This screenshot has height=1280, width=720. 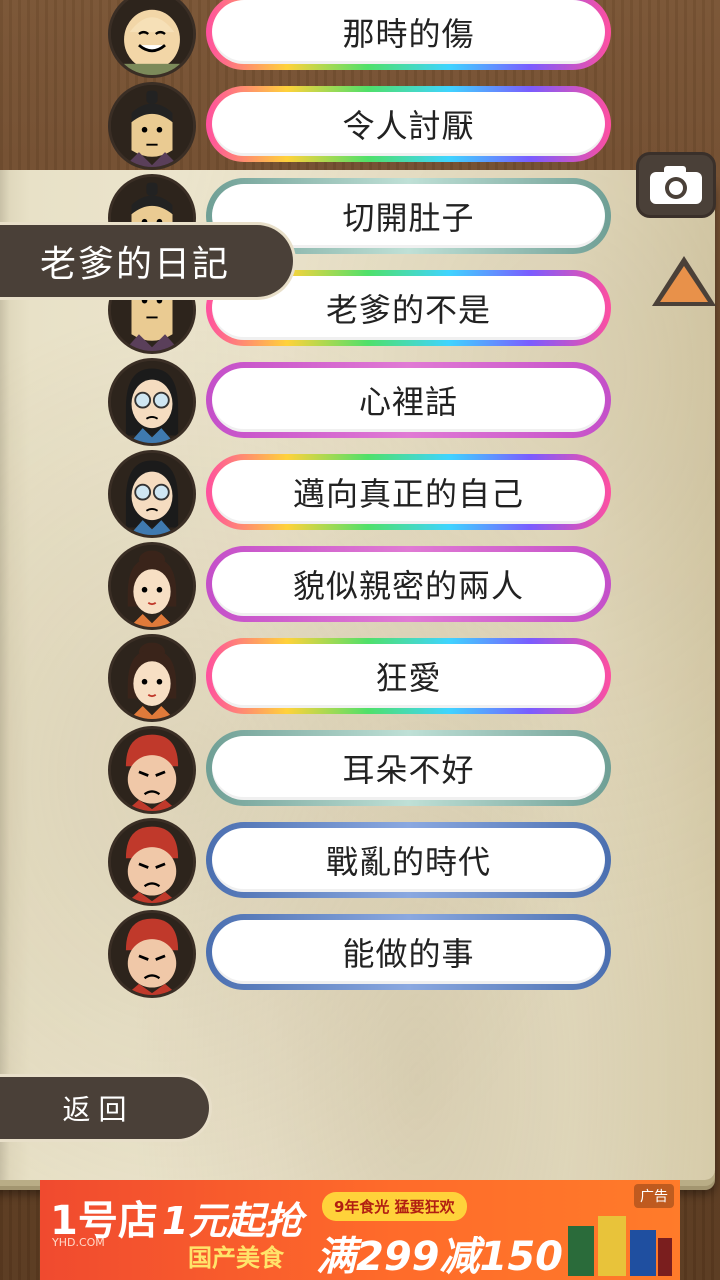 I want to click on entry-button: 狂愛, so click(x=408, y=676).